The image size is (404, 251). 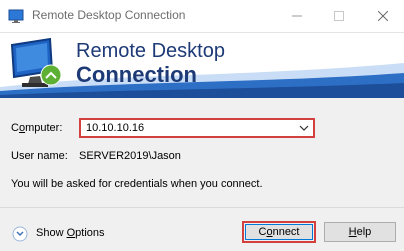 I want to click on computer-combobox: 10.10.10.16, so click(x=197, y=128).